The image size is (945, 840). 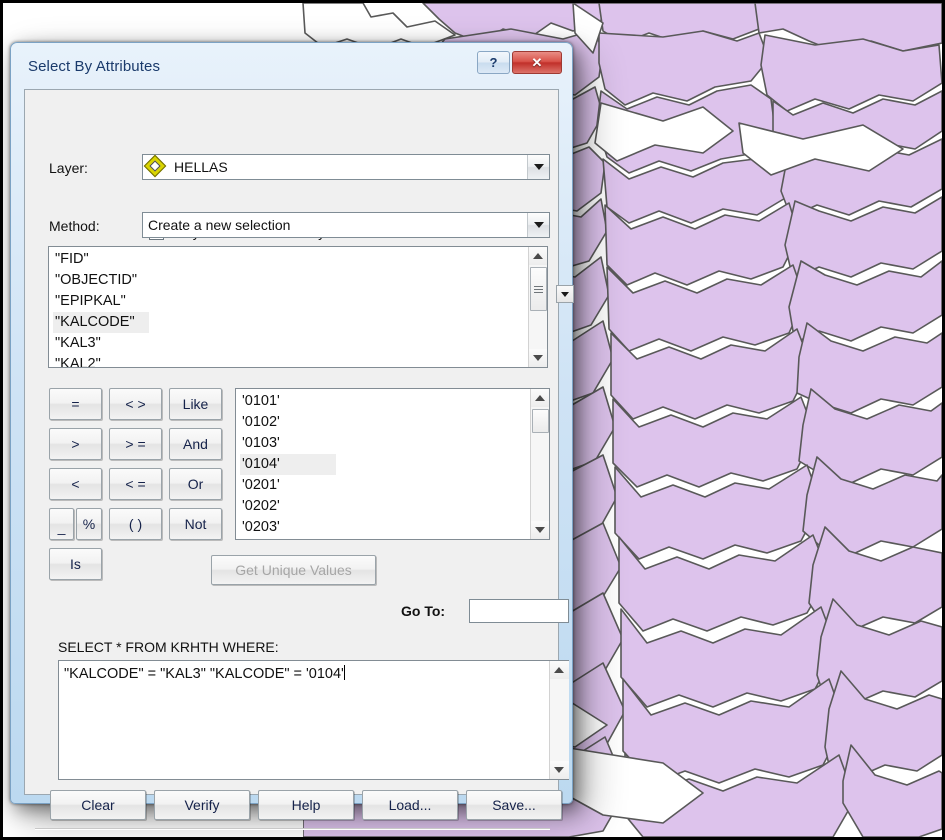 I want to click on go-to-label: Go To:, so click(x=423, y=611).